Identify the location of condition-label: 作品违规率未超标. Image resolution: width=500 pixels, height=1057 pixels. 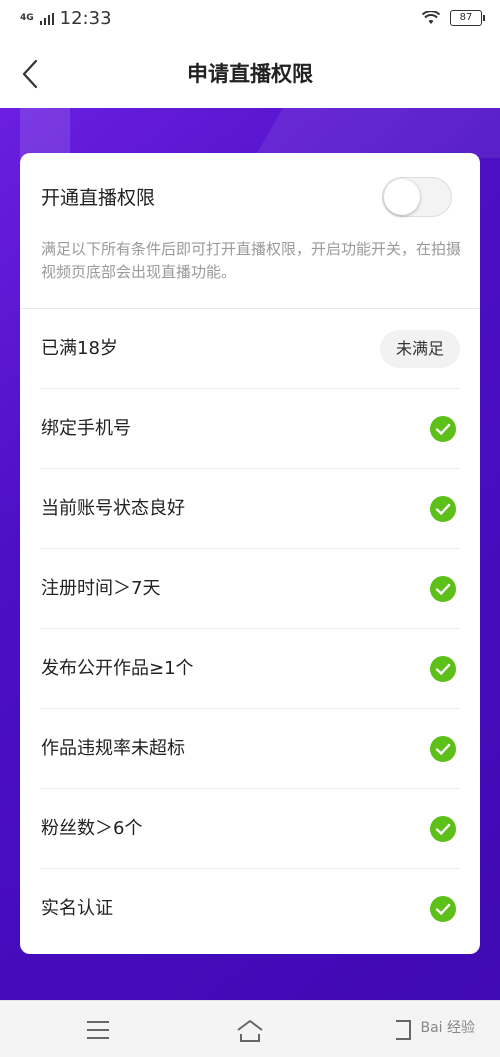
(113, 748).